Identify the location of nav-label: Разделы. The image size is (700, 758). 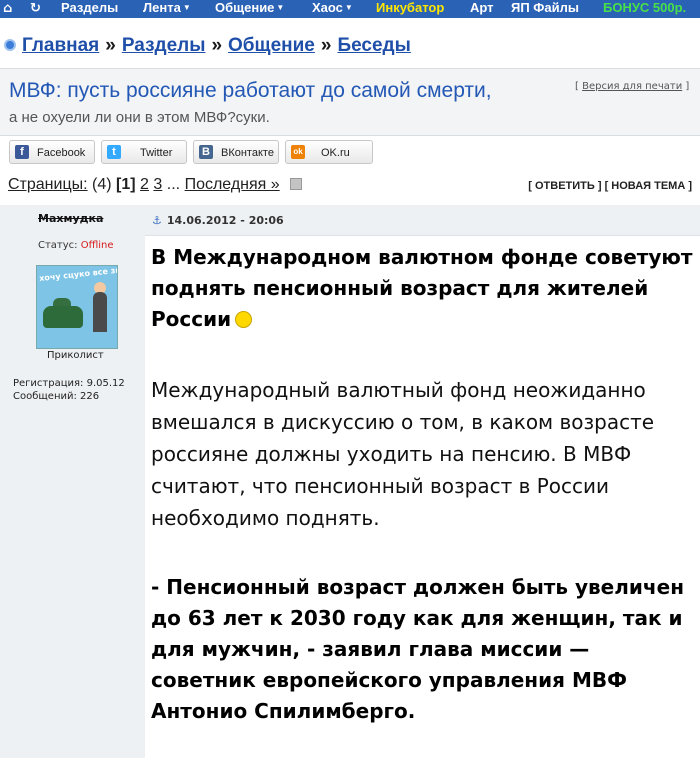
(90, 7).